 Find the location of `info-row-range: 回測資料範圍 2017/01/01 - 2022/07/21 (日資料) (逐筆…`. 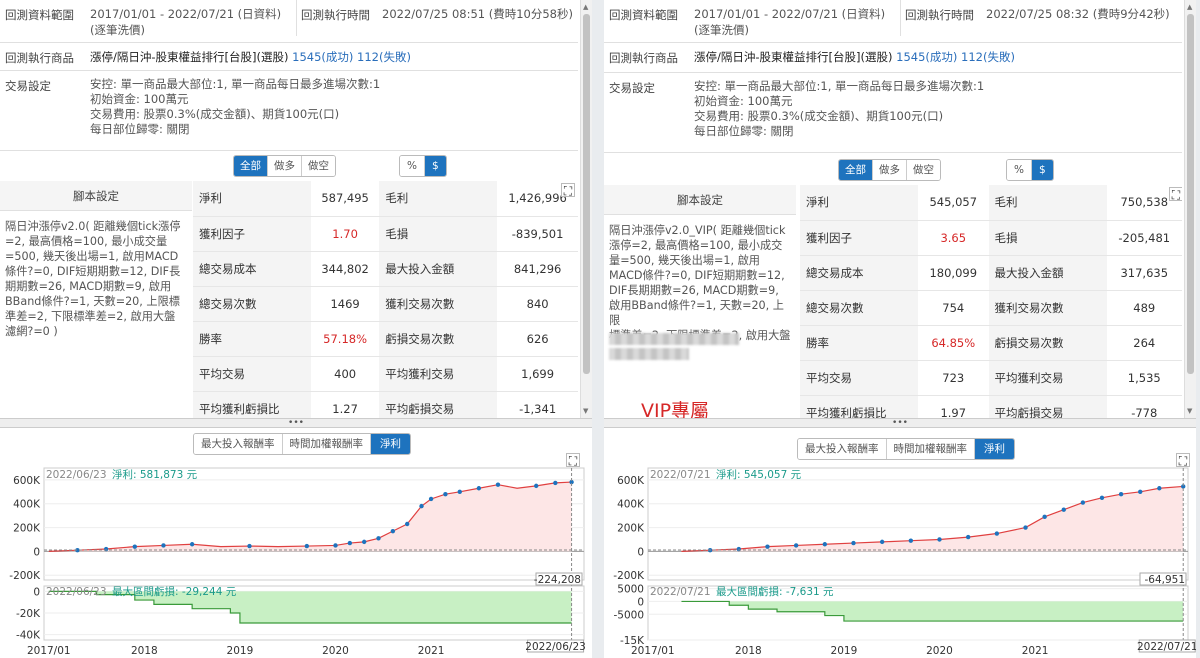

info-row-range: 回測資料範圍 2017/01/01 - 2022/07/21 (日資料) (逐筆… is located at coordinates (289, 21).